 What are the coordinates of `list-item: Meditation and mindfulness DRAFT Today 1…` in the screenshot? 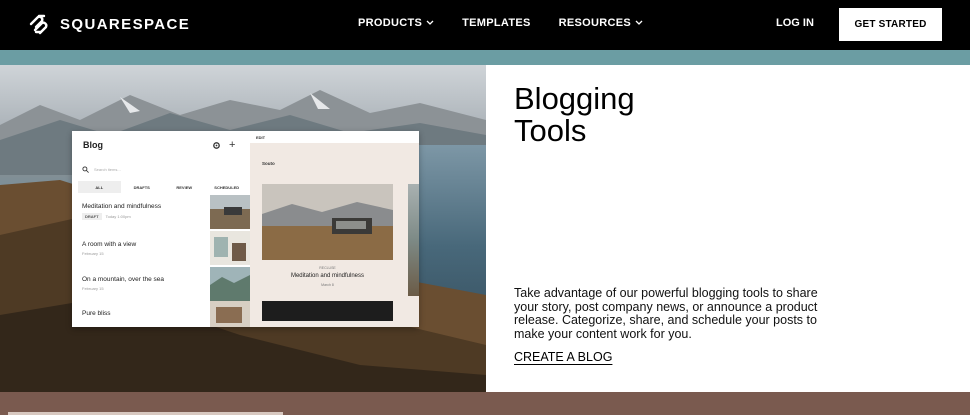 It's located at (147, 211).